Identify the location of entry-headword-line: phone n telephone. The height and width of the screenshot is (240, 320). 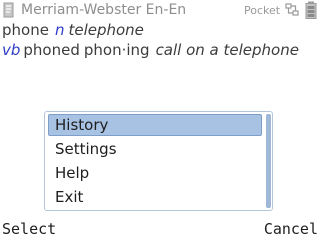
(73, 30).